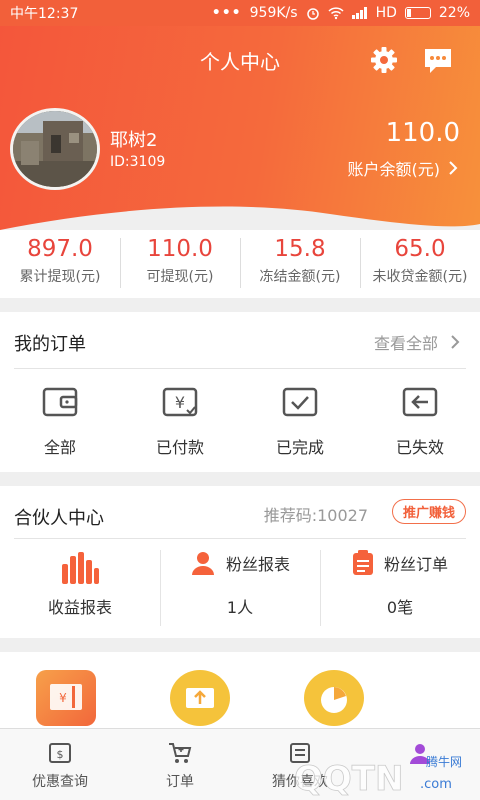 The height and width of the screenshot is (800, 480). I want to click on page-title: 个人中心, so click(240, 62).